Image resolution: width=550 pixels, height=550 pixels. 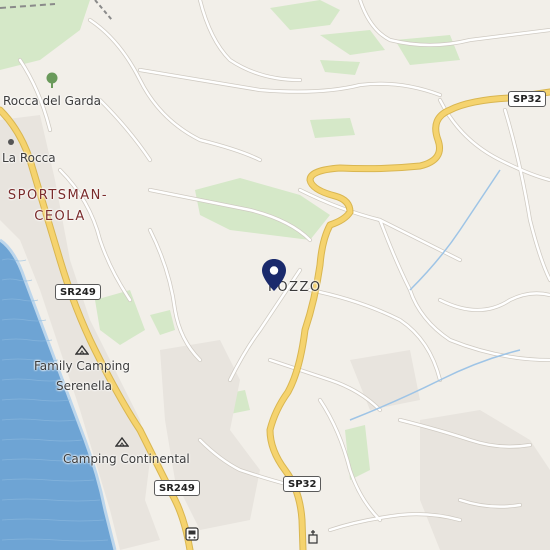 What do you see at coordinates (527, 99) in the screenshot?
I see `road-shield-sp32-top: SP32` at bounding box center [527, 99].